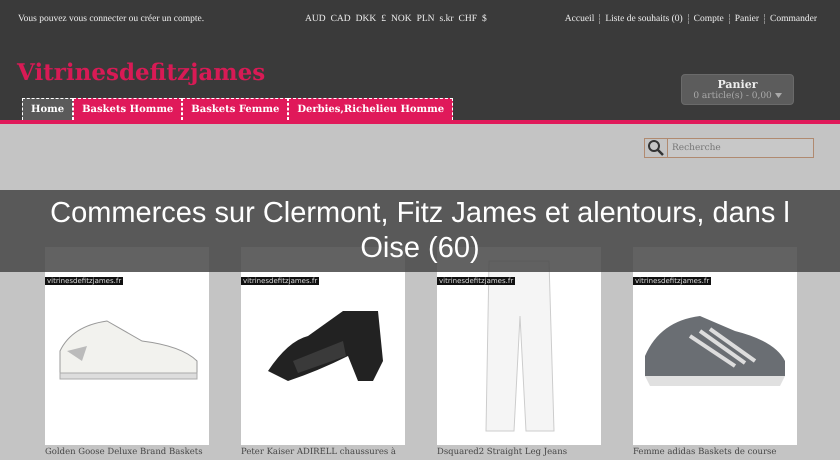 The width and height of the screenshot is (840, 460). Describe the element at coordinates (127, 452) in the screenshot. I see `product-title: Golden Goose Deluxe Brand Baskets` at that location.